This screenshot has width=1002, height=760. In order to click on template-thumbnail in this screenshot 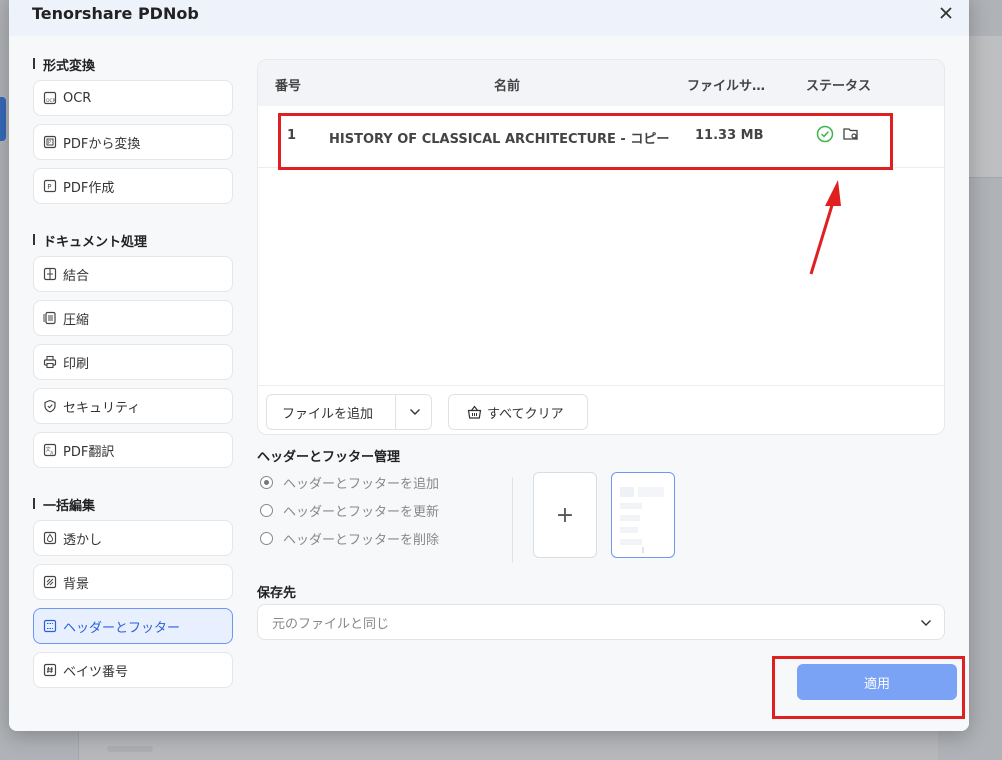, I will do `click(643, 515)`.